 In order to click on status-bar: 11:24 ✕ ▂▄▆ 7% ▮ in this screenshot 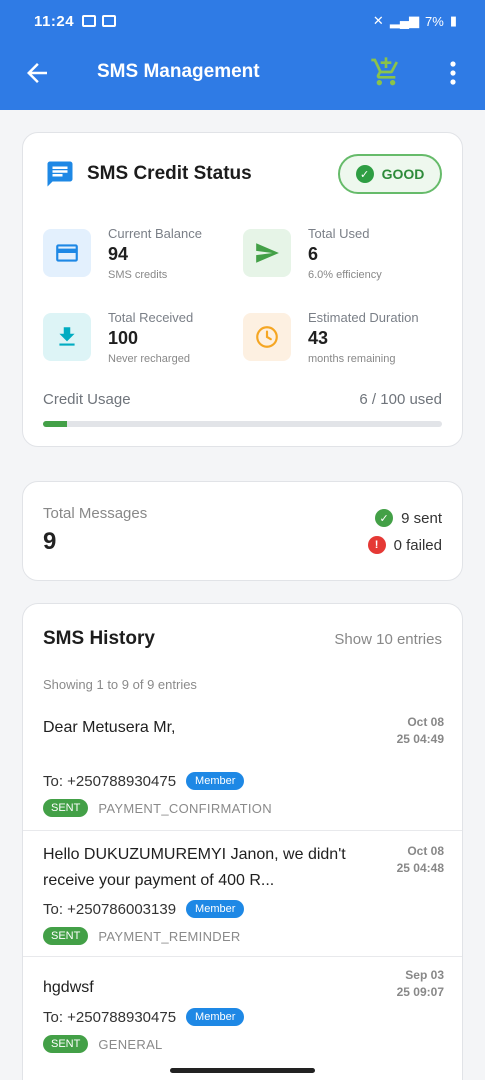, I will do `click(242, 21)`.